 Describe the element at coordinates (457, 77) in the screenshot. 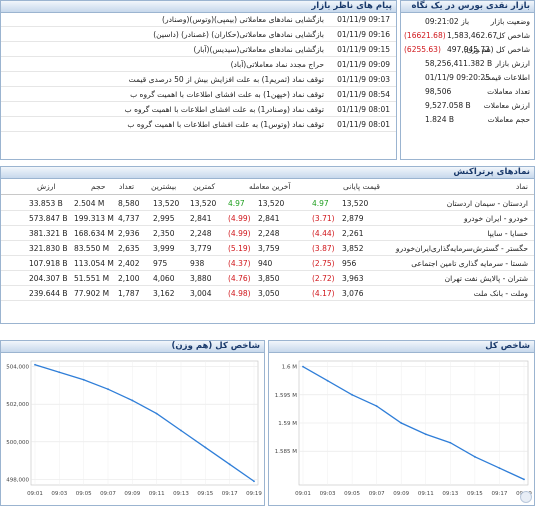

I see `market-summary-value: 01/11/9 09:20:25` at that location.